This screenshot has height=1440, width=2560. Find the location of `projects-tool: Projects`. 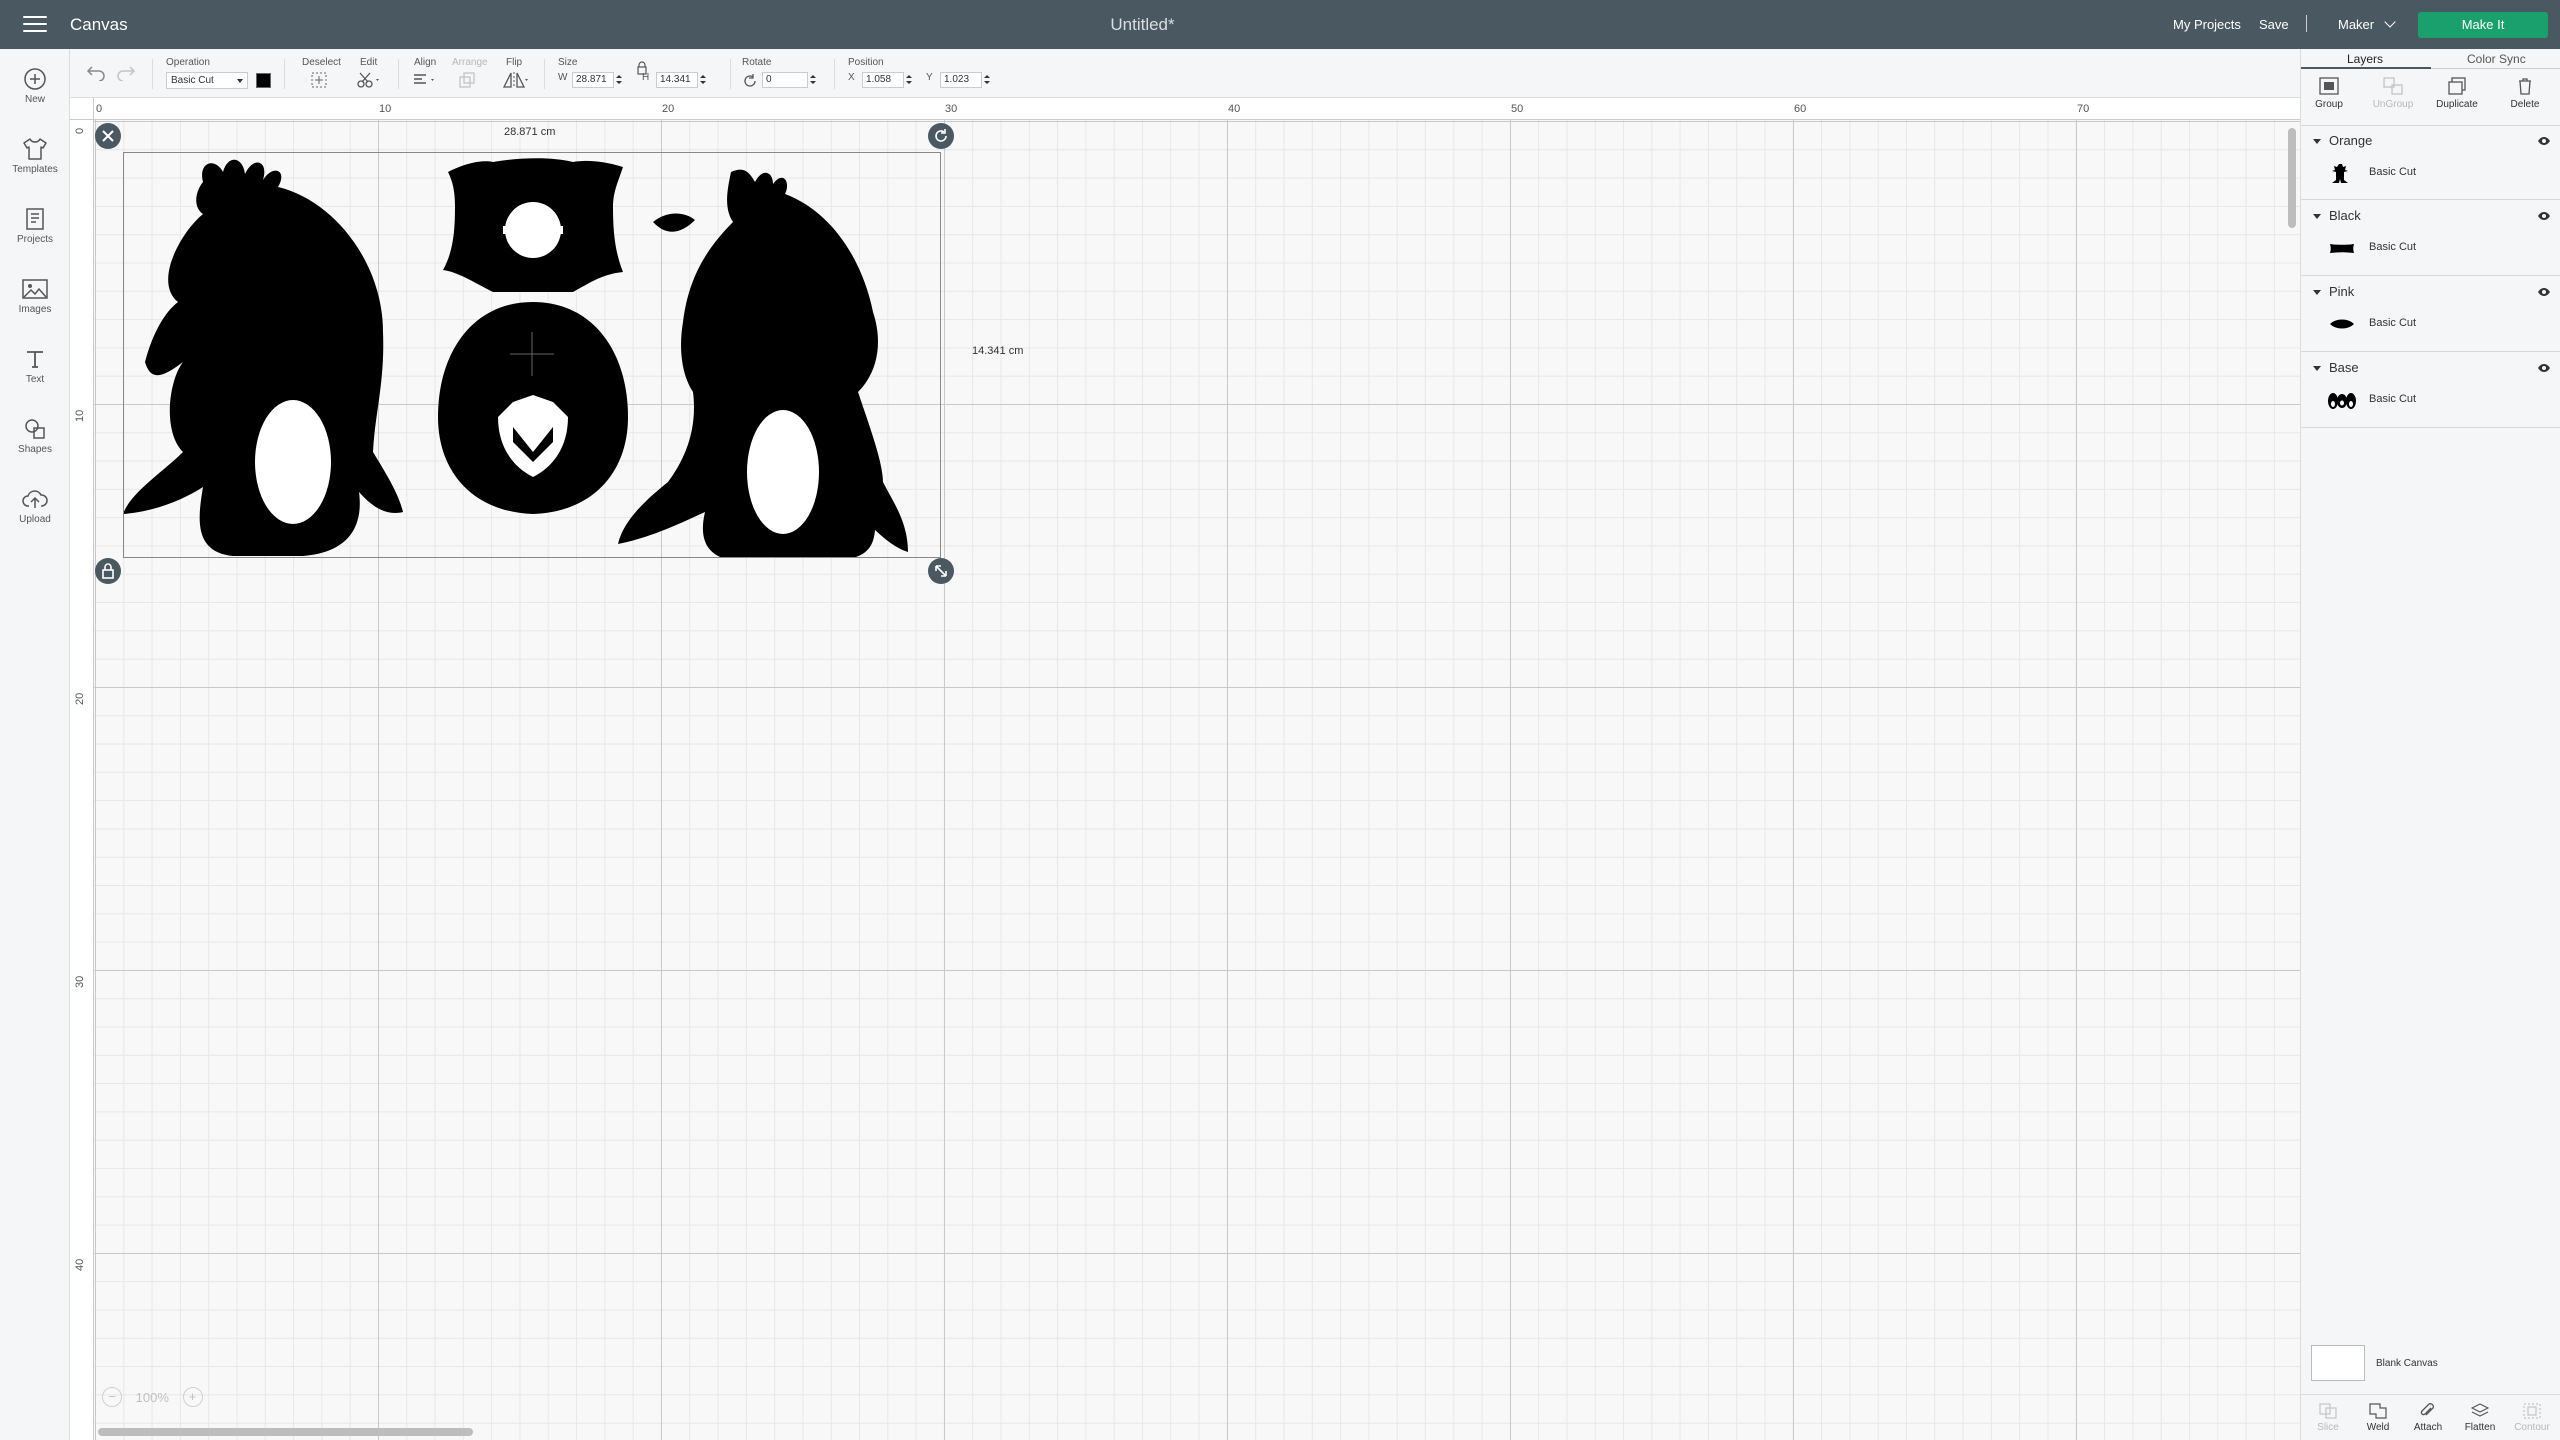

projects-tool: Projects is located at coordinates (35, 226).